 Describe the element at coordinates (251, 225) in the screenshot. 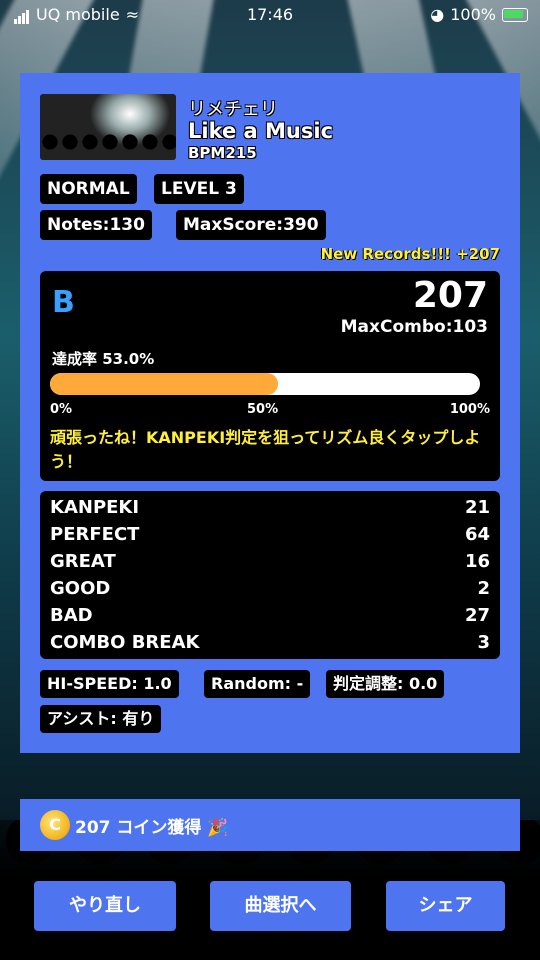

I see `max-score-badge: MaxScore:390` at that location.